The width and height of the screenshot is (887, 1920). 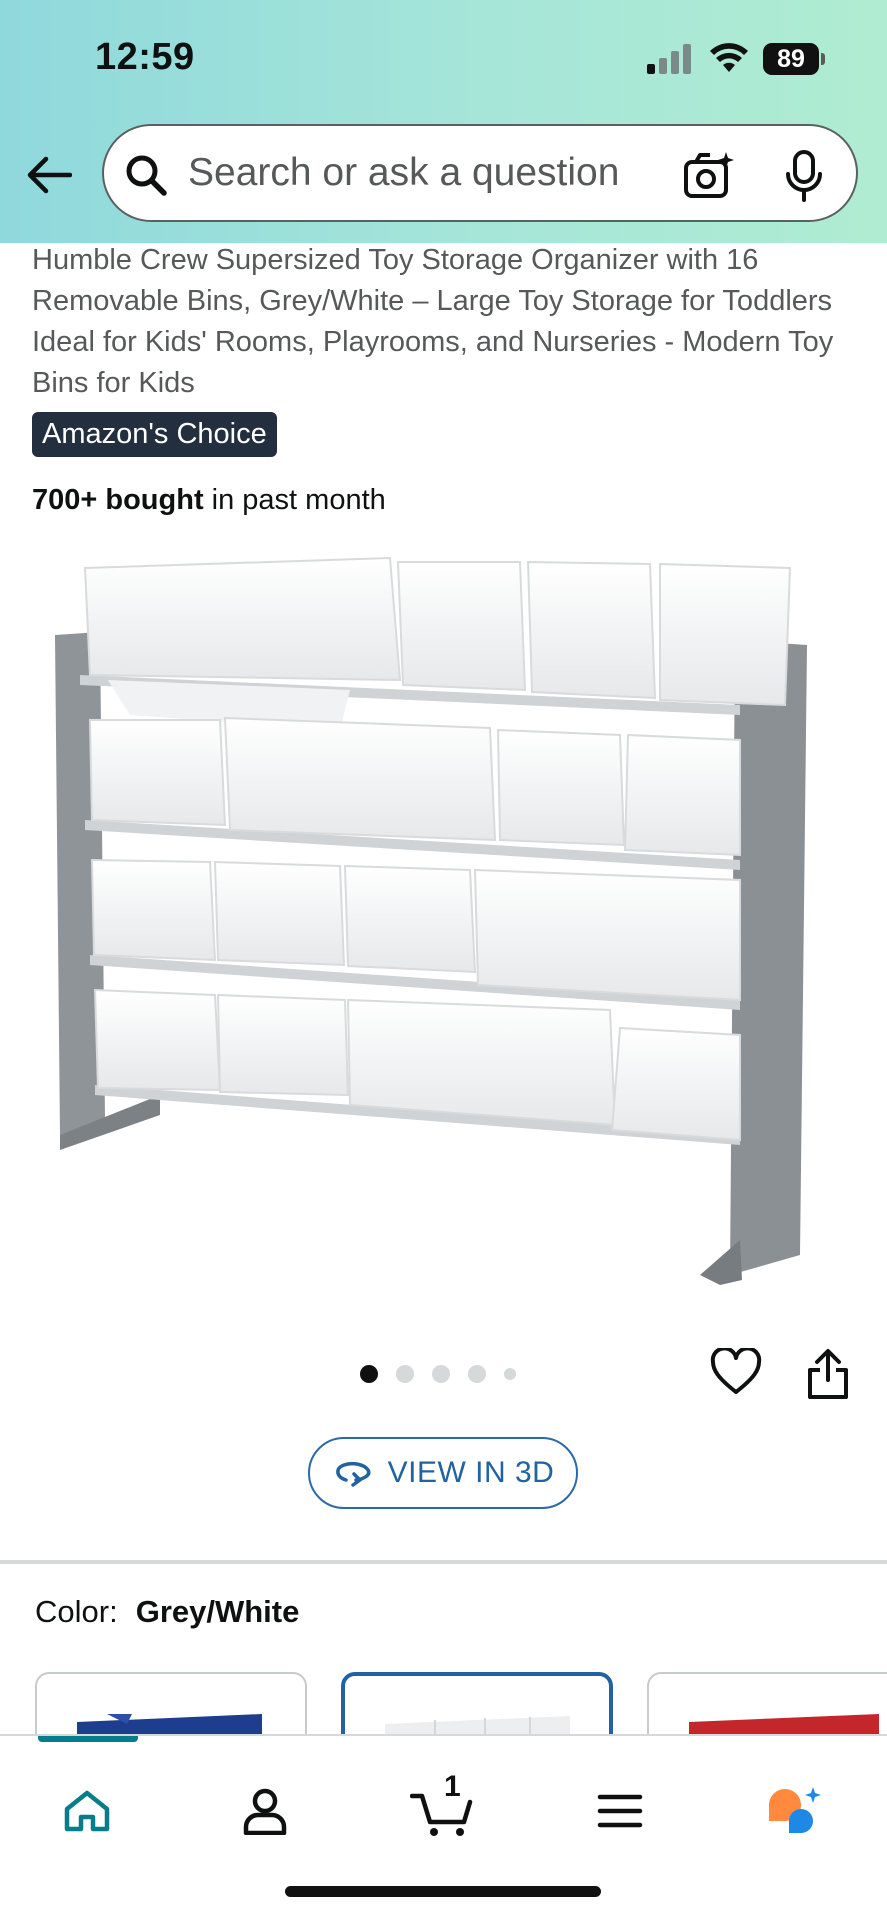 What do you see at coordinates (294, 500) in the screenshot?
I see `bought-count-rest: in past month` at bounding box center [294, 500].